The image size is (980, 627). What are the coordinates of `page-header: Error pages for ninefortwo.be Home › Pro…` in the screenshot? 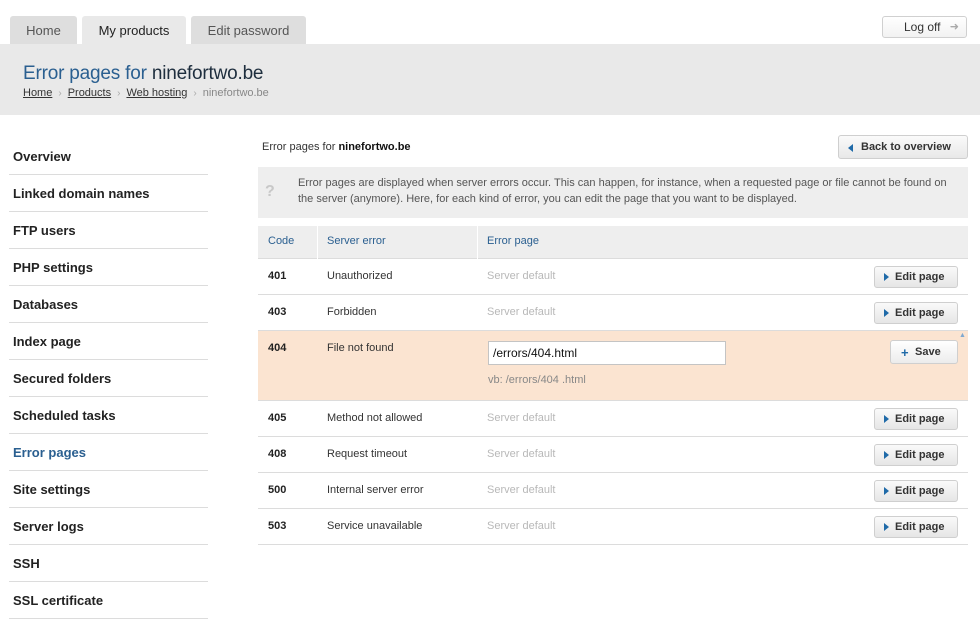 It's located at (490, 79).